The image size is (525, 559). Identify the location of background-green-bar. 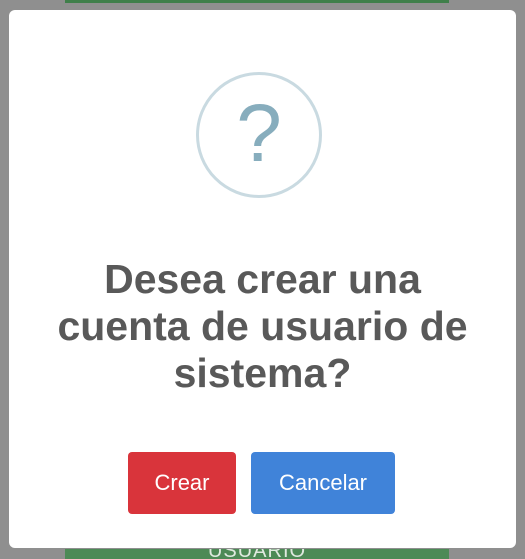
(257, 1).